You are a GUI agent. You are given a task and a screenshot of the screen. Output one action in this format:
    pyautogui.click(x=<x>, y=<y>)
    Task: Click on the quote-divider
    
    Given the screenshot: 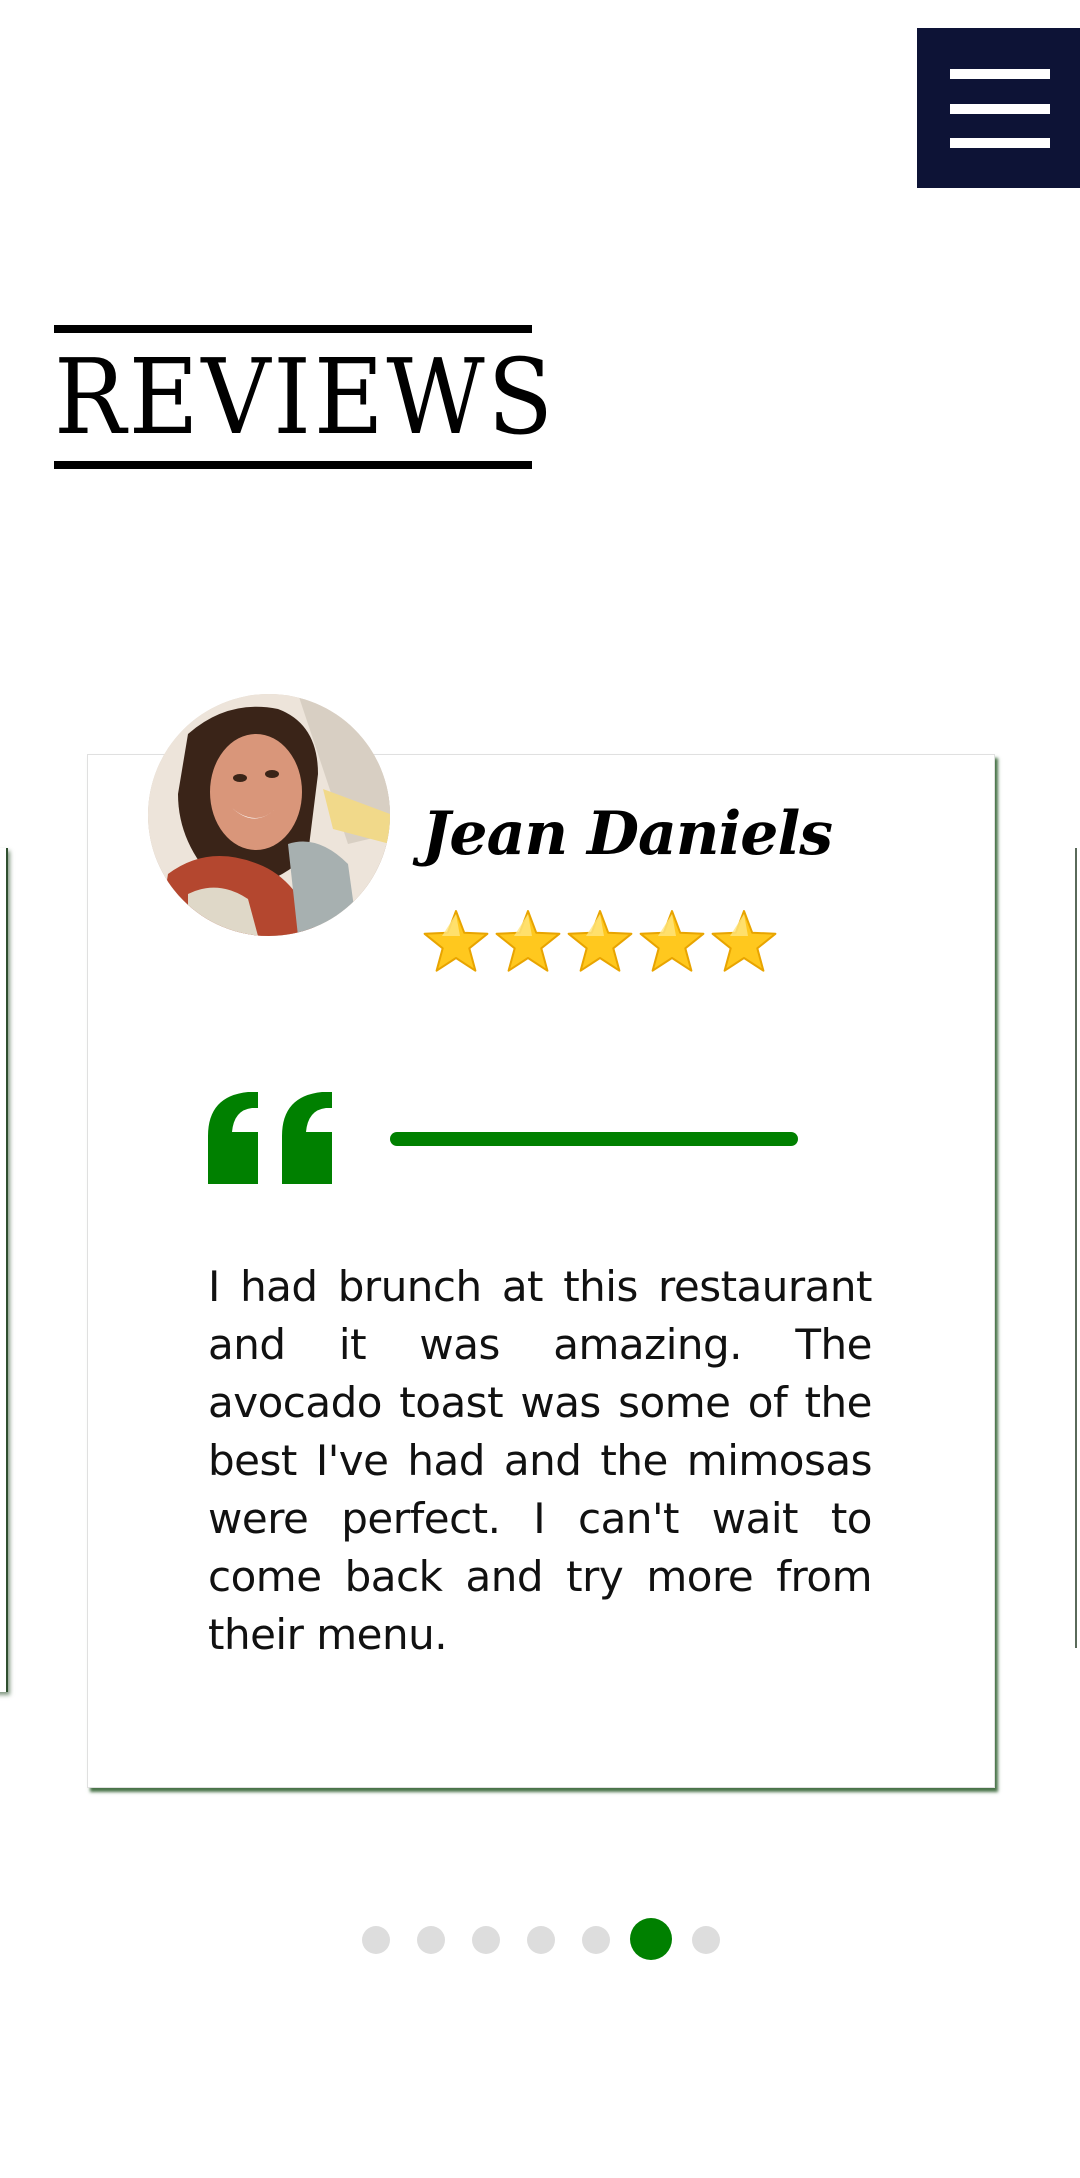 What is the action you would take?
    pyautogui.click(x=594, y=1139)
    